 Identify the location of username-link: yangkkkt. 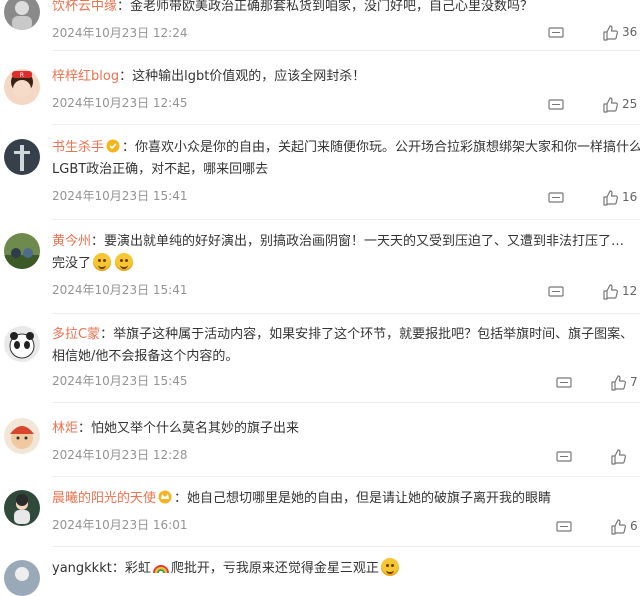
(82, 568).